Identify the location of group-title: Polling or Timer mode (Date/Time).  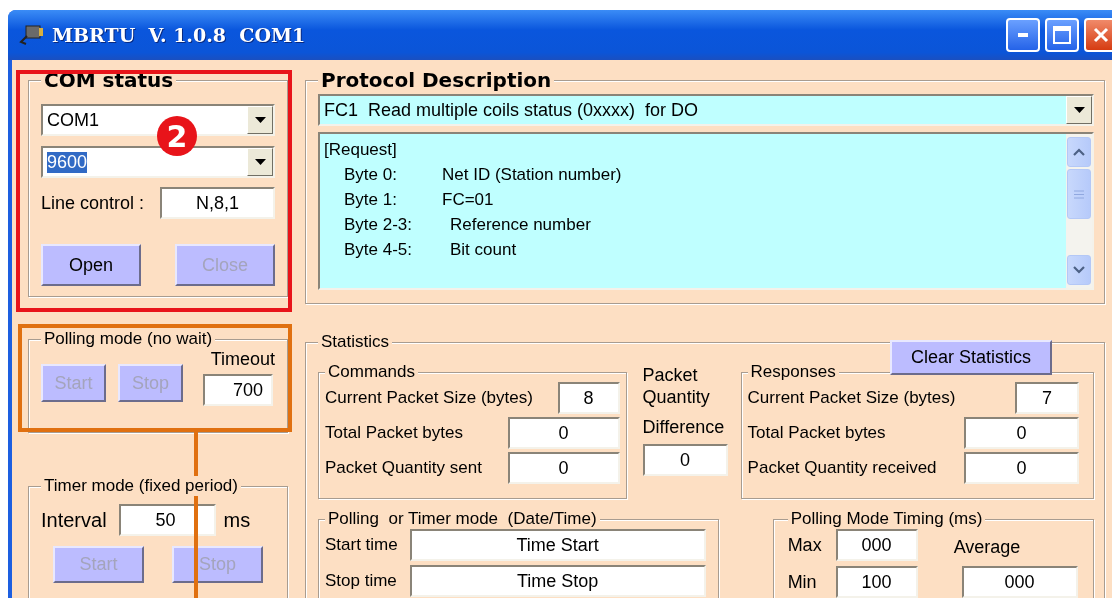
(462, 519).